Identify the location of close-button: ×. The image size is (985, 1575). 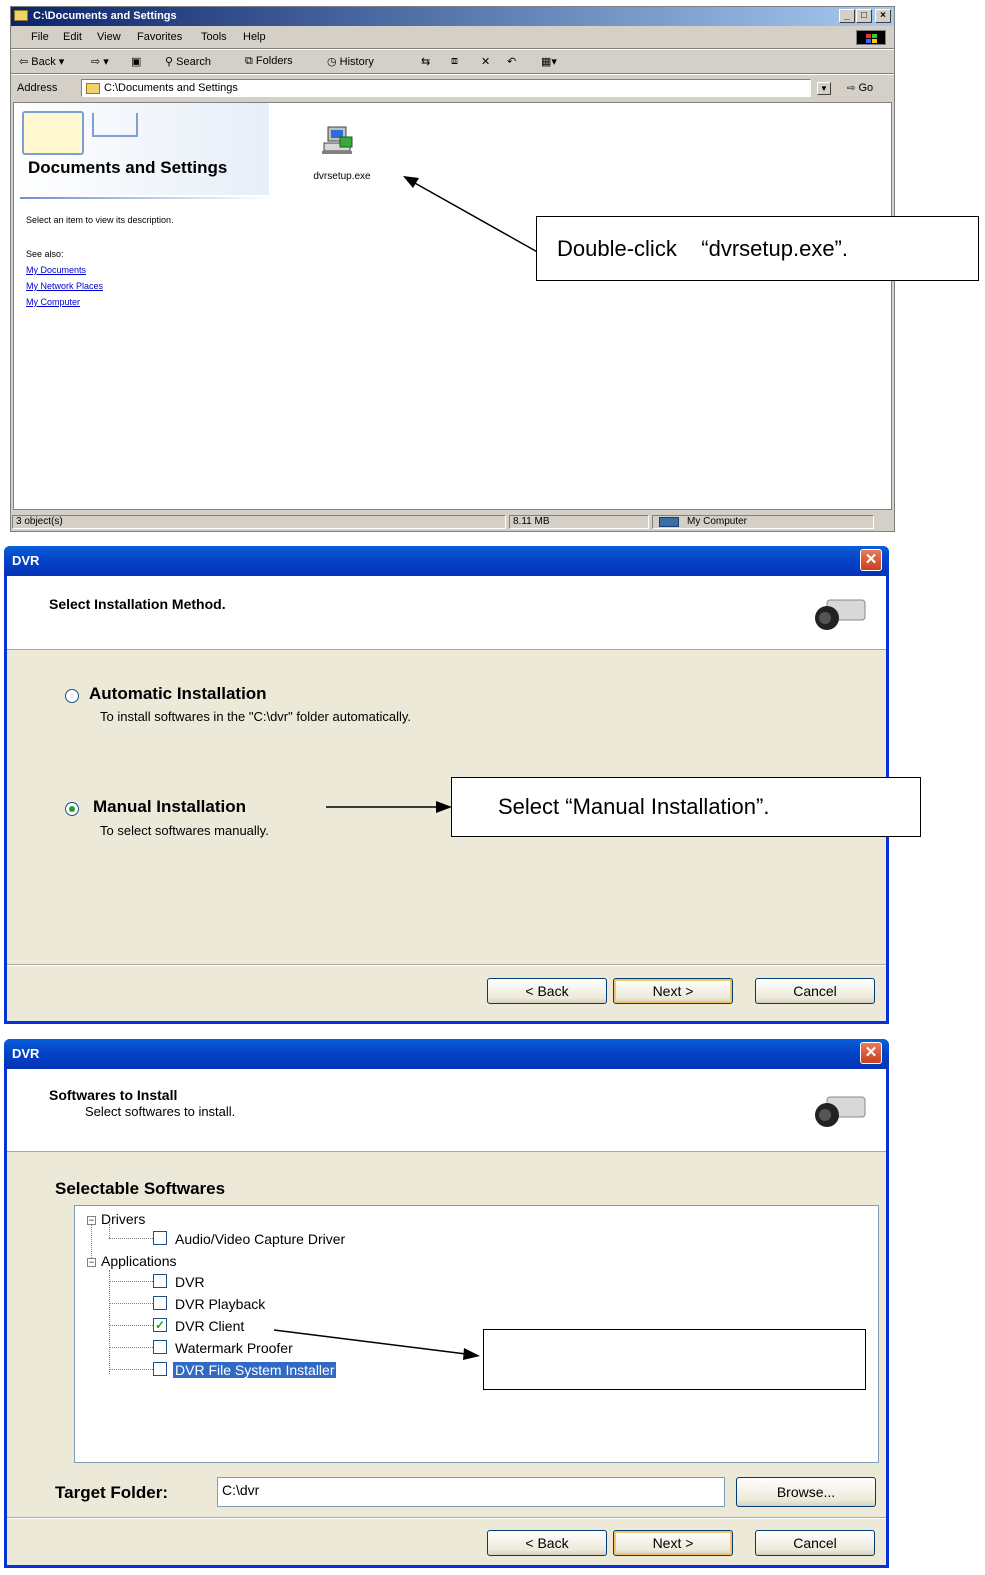
(883, 16).